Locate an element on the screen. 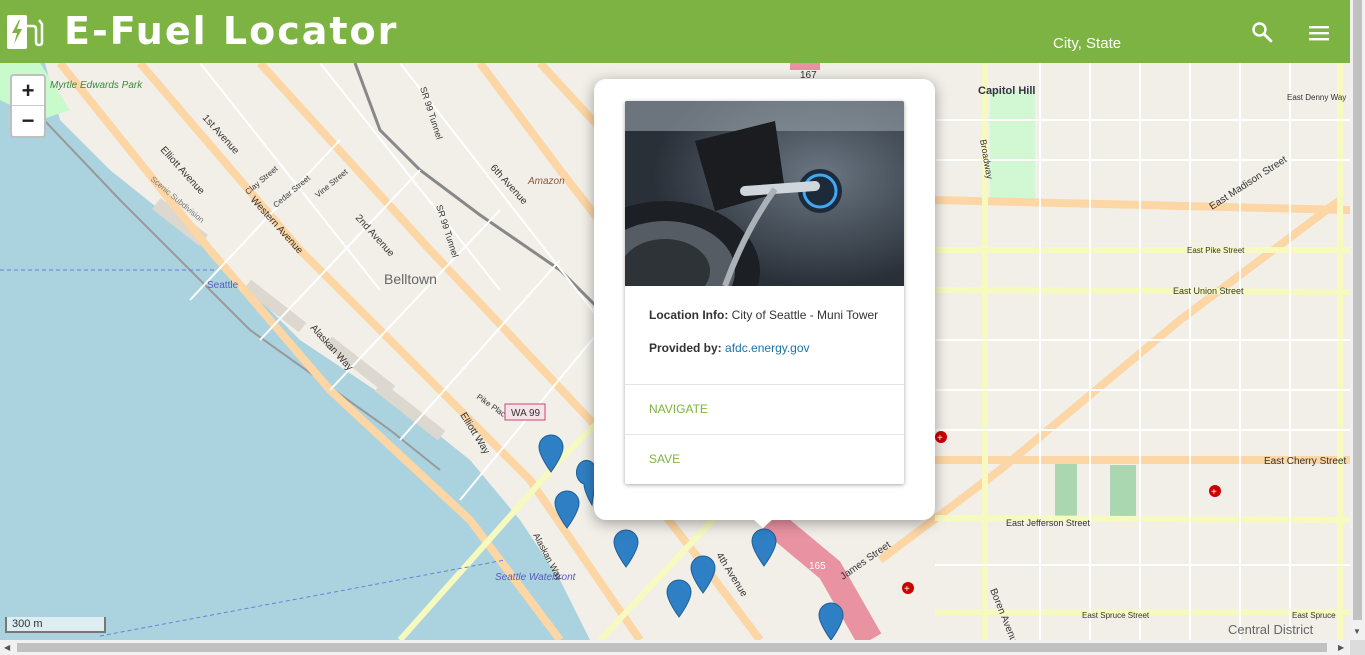  ev-charger-photo is located at coordinates (764, 193).